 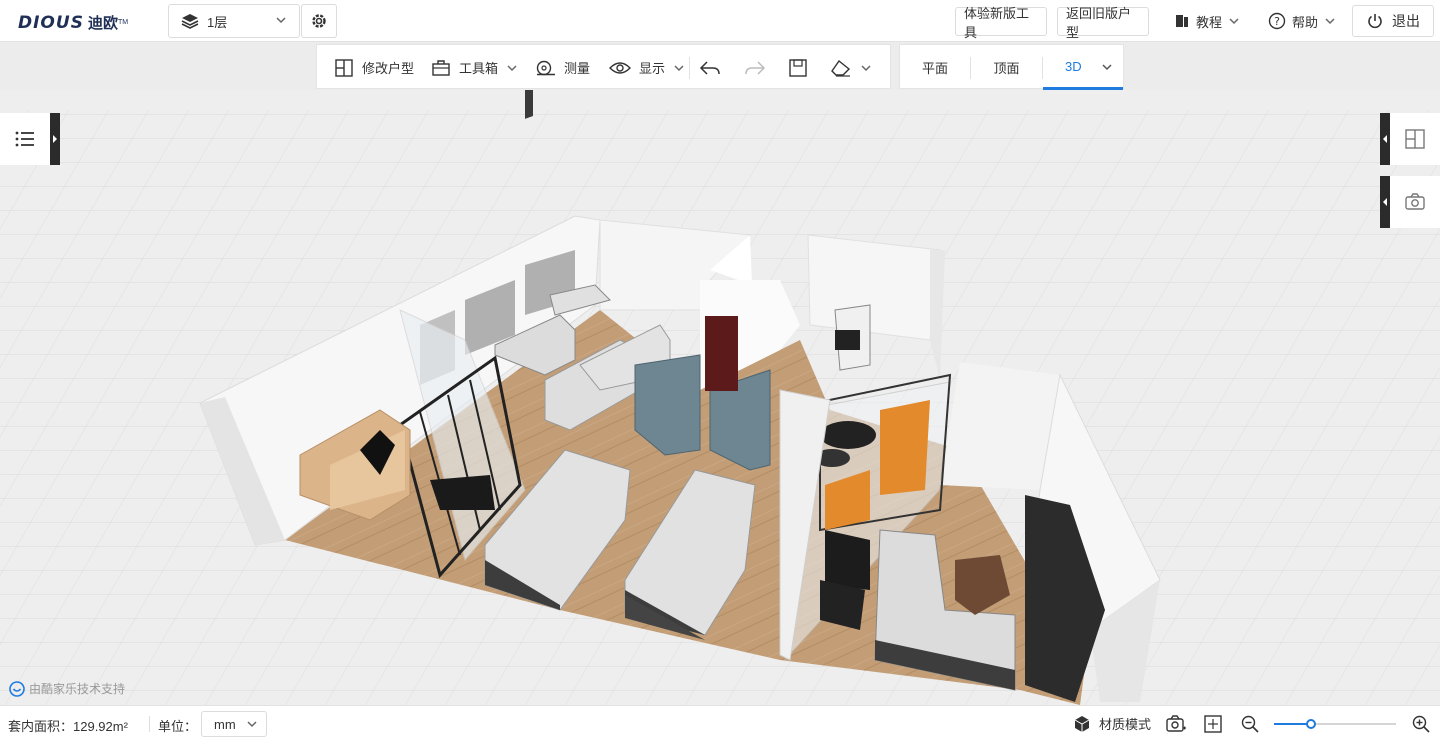 I want to click on power-icon, so click(x=1375, y=21).